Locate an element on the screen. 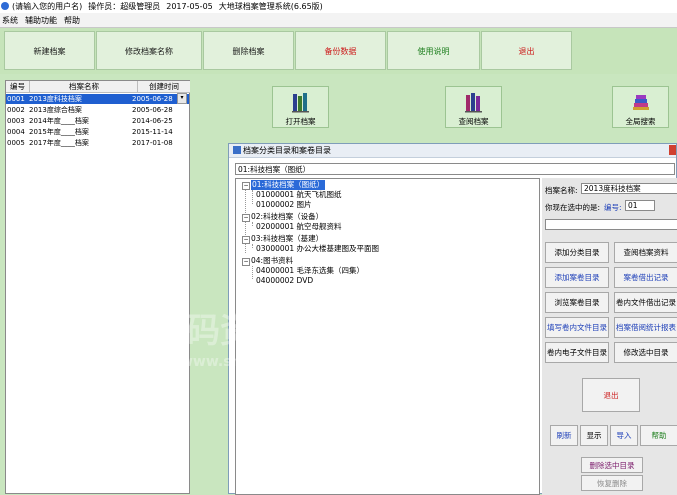 The width and height of the screenshot is (677, 495). backup-button: 备份数据 is located at coordinates (340, 50).